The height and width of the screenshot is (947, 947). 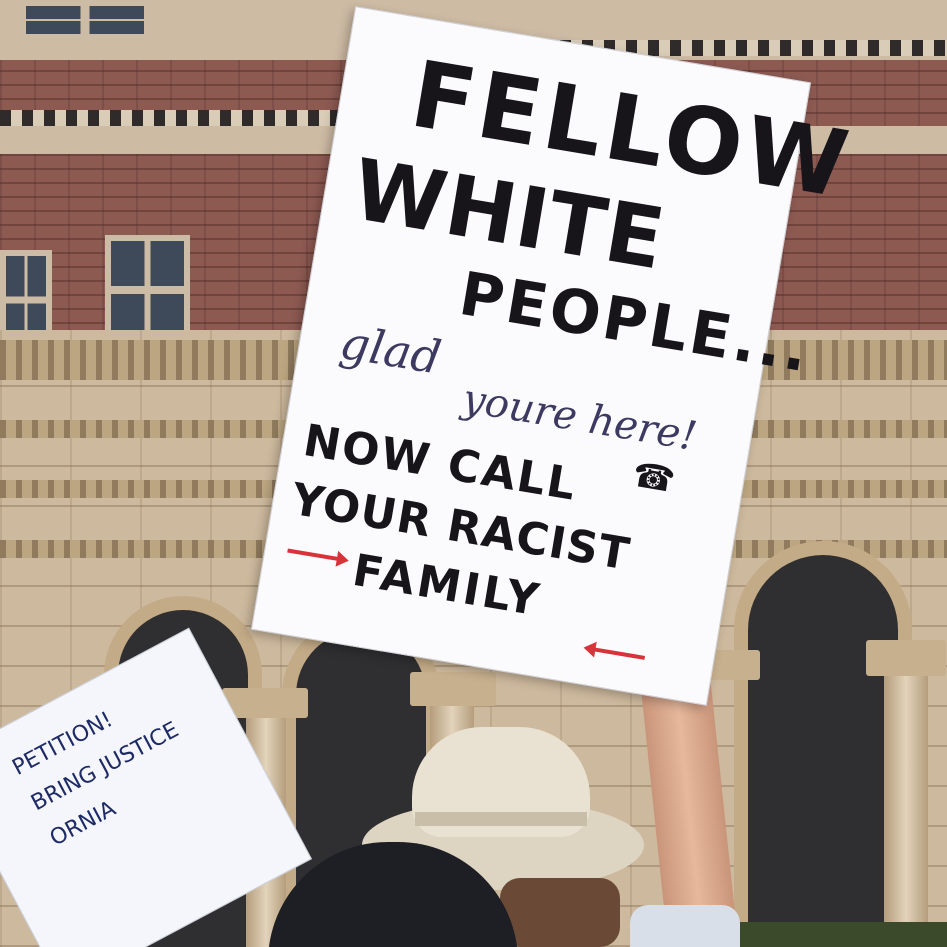 I want to click on checker-band-left, so click(x=180, y=118).